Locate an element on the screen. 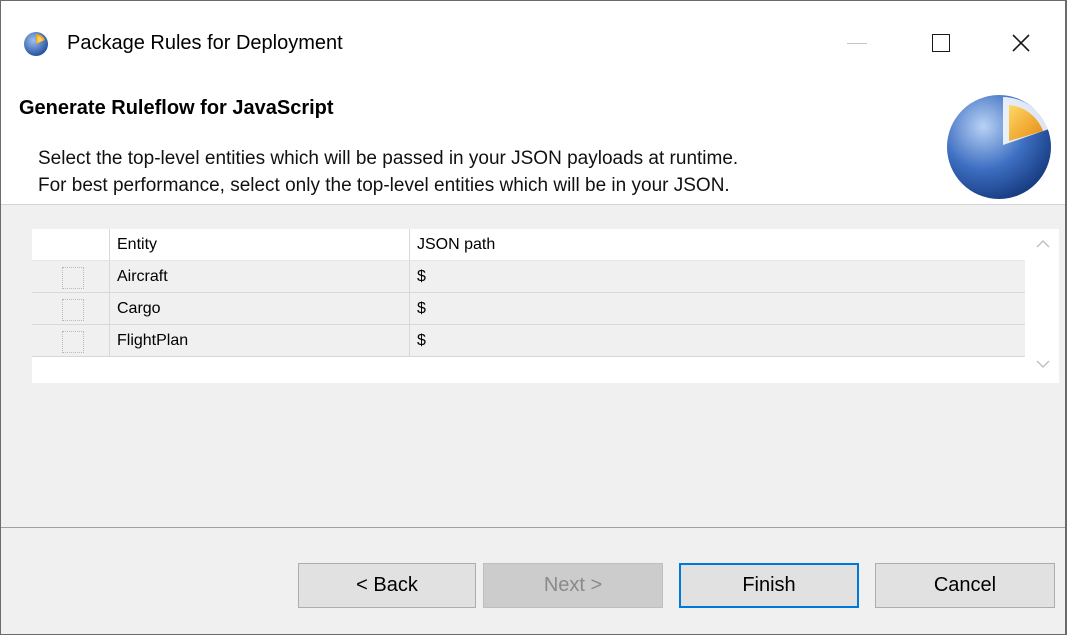  row-checkbox-flightplan is located at coordinates (73, 342).